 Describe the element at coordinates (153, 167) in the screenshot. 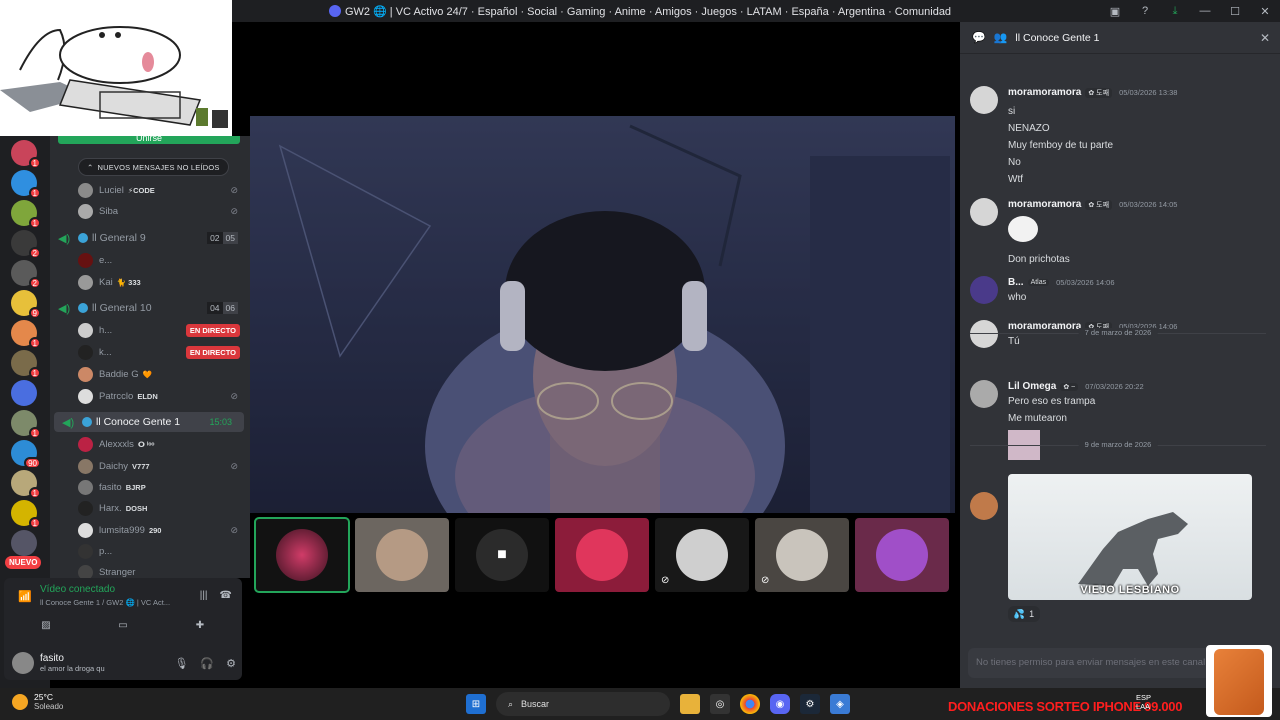

I see `unread-messages-pill: ⌃ NUEVOS MENSAJES NO LEÍDOS` at that location.